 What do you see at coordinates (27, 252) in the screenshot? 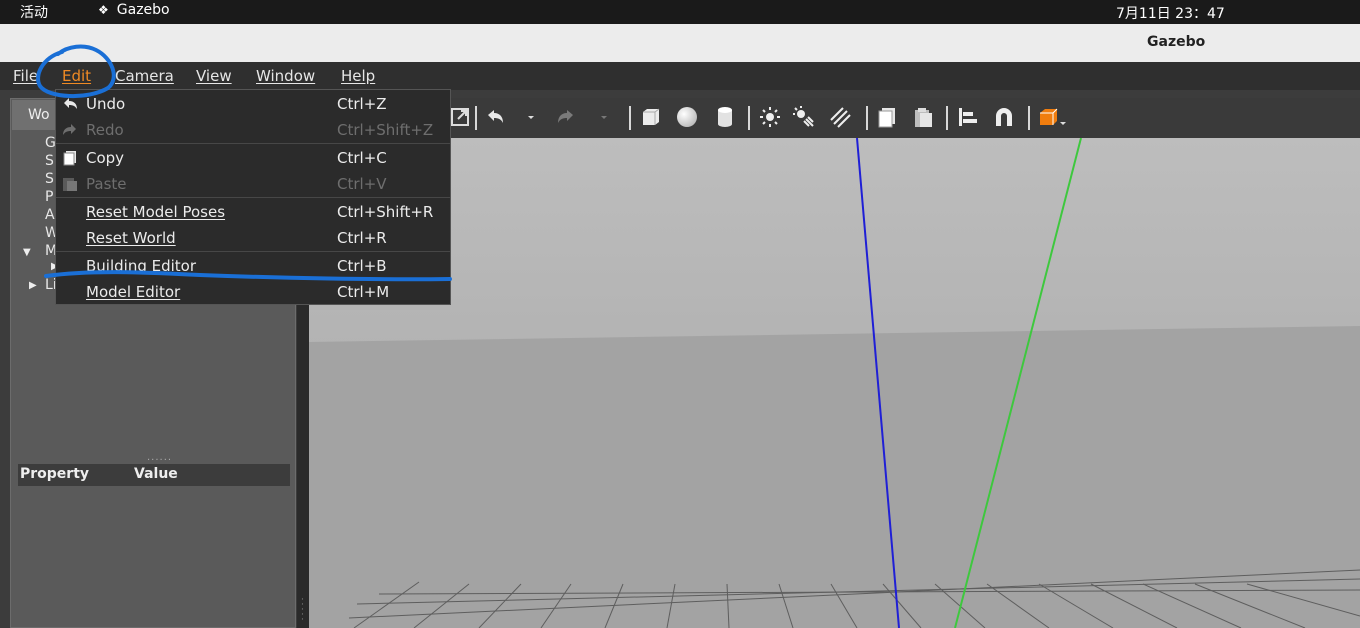
I see `expand-arrow-icon: ▼` at bounding box center [27, 252].